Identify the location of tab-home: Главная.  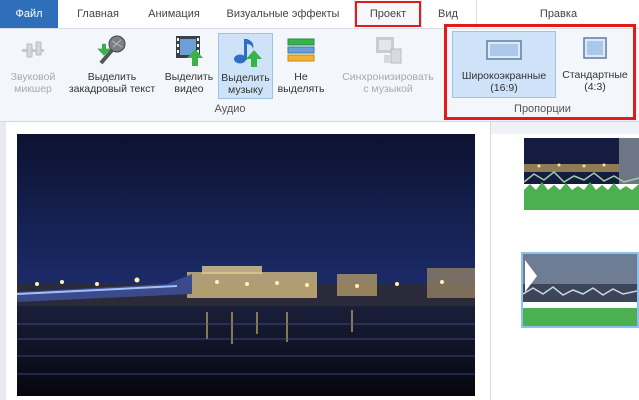
(98, 14).